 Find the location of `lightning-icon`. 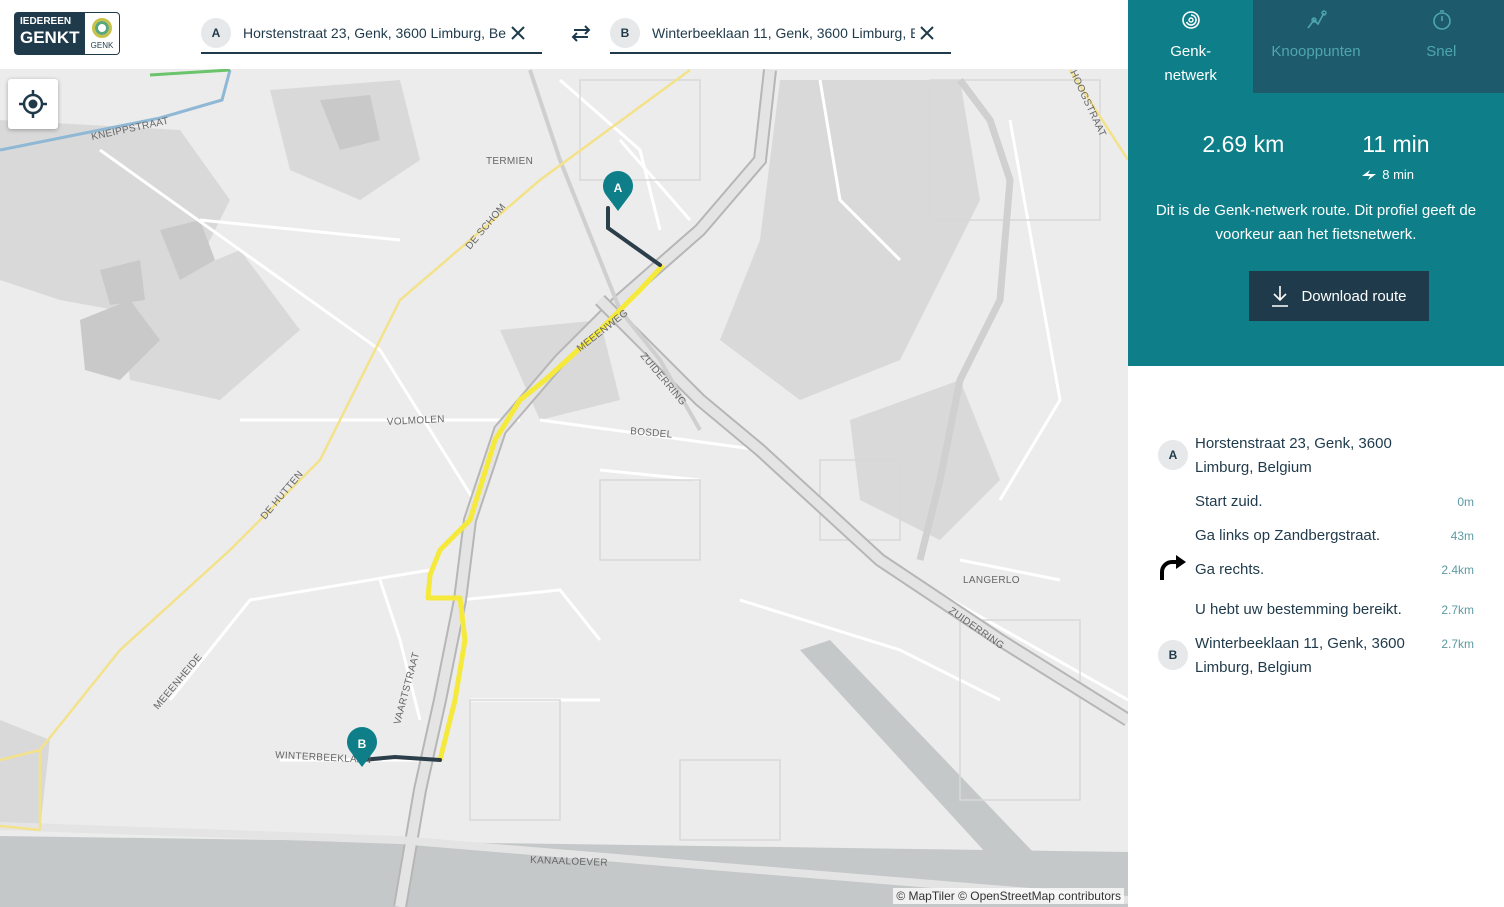

lightning-icon is located at coordinates (1369, 174).